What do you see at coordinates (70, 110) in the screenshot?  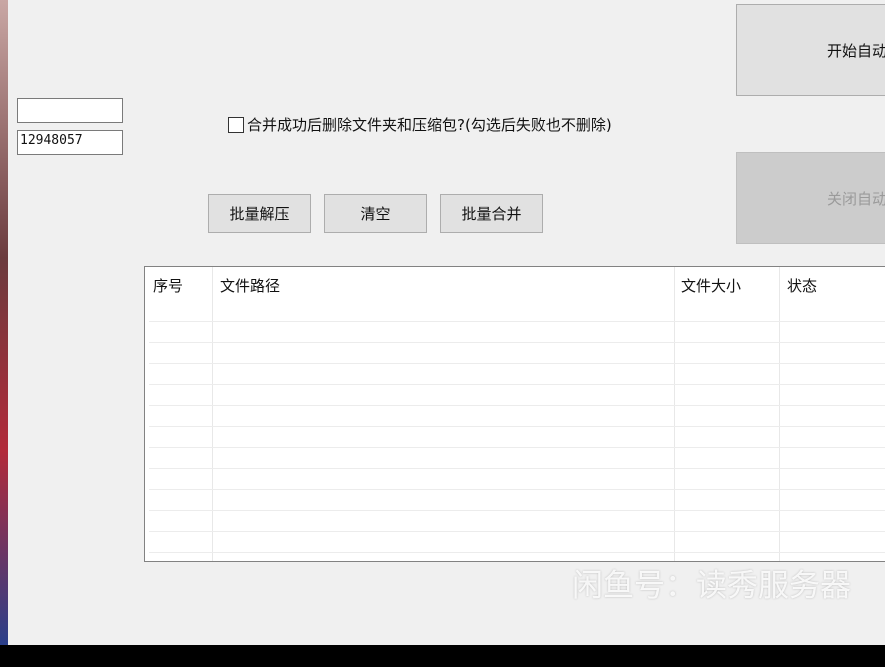 I see `top-input` at bounding box center [70, 110].